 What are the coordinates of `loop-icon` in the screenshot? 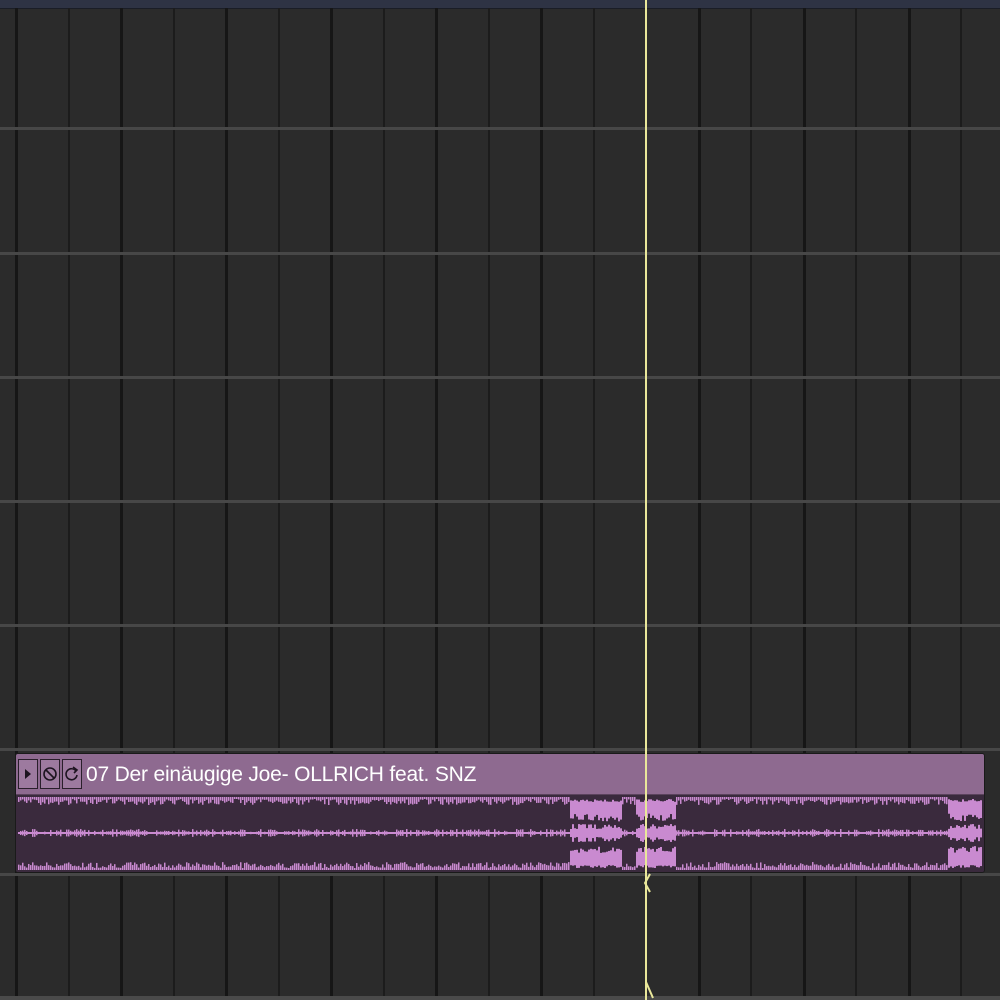 It's located at (72, 774).